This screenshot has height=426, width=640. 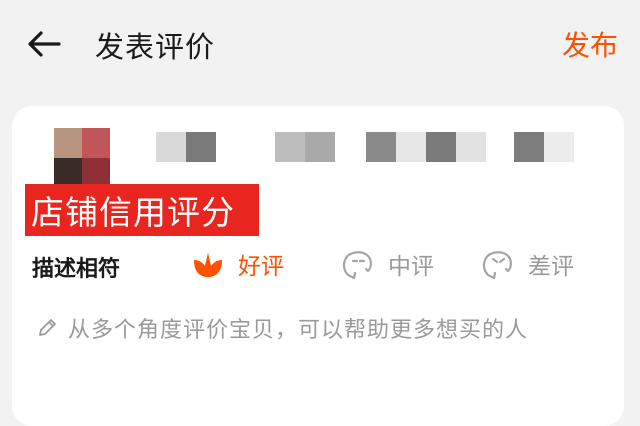 What do you see at coordinates (527, 264) in the screenshot?
I see `rating-option-bad: 差评` at bounding box center [527, 264].